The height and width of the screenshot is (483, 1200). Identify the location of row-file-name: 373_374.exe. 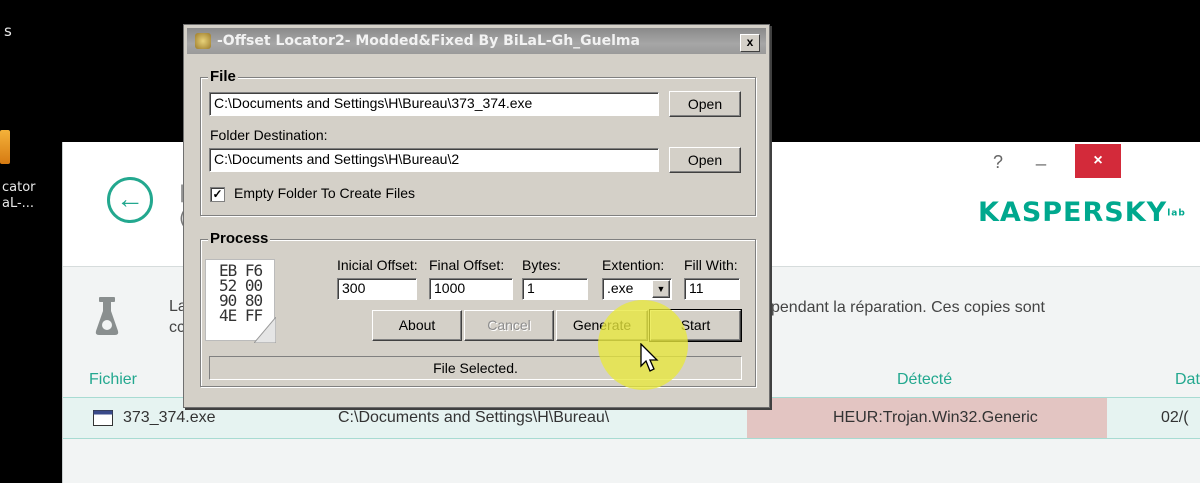
(169, 417).